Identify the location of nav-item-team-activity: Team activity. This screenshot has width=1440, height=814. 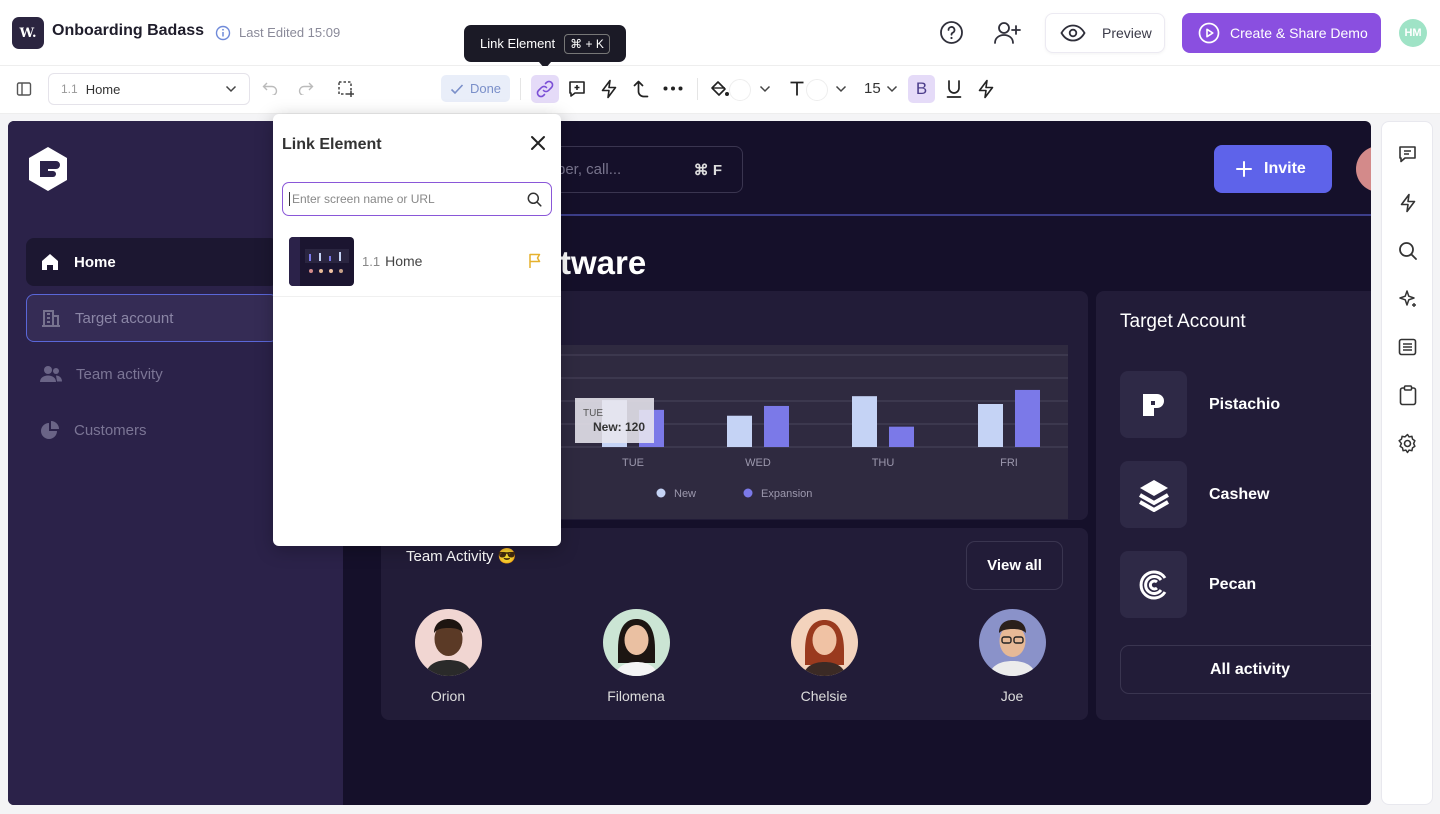
(152, 374).